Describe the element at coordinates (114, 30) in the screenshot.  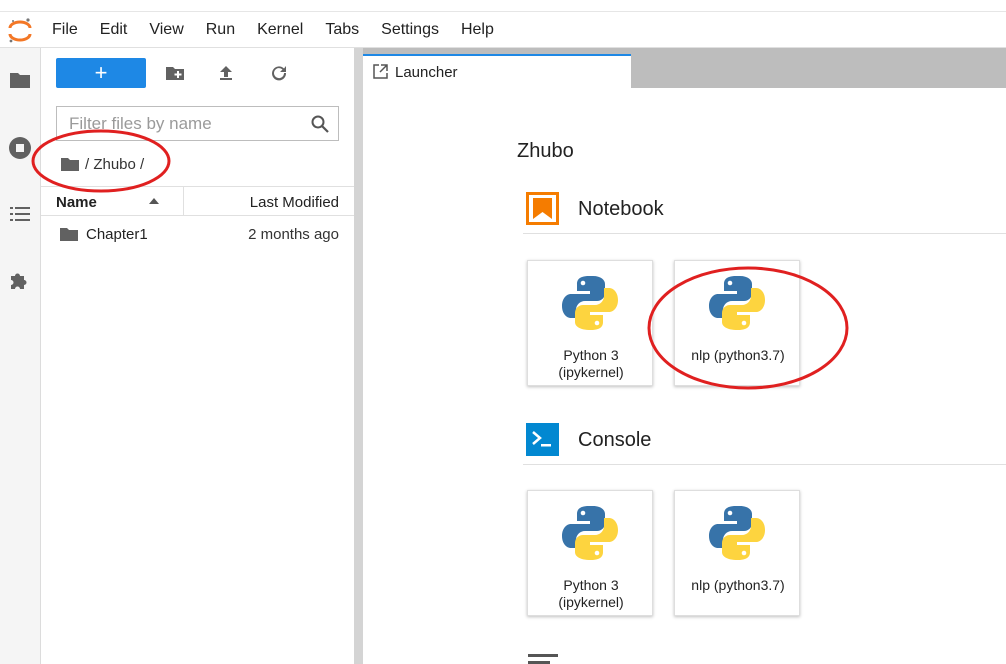
I see `menu-edit: Edit` at that location.